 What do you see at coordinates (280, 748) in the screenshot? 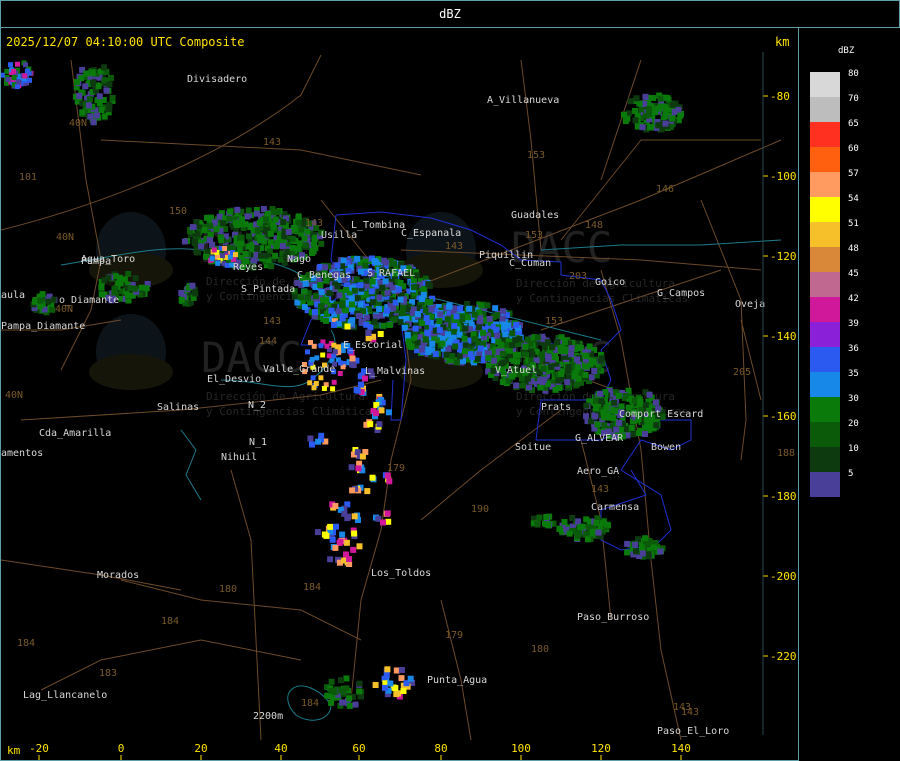
I see `x-tick-label: 40` at bounding box center [280, 748].